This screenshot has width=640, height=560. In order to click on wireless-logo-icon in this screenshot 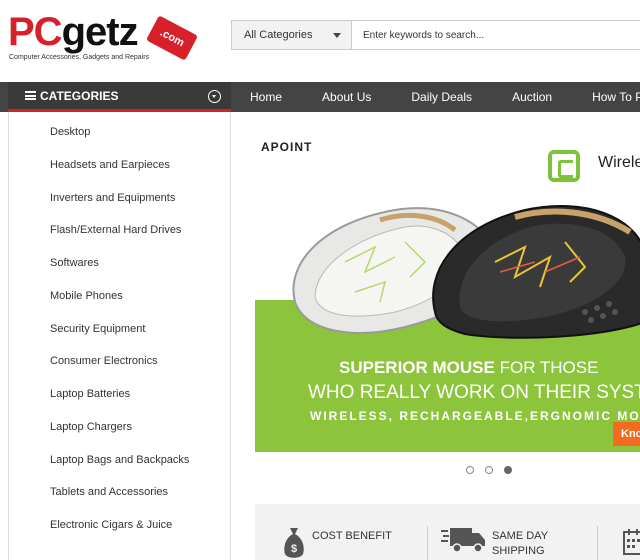, I will do `click(564, 166)`.